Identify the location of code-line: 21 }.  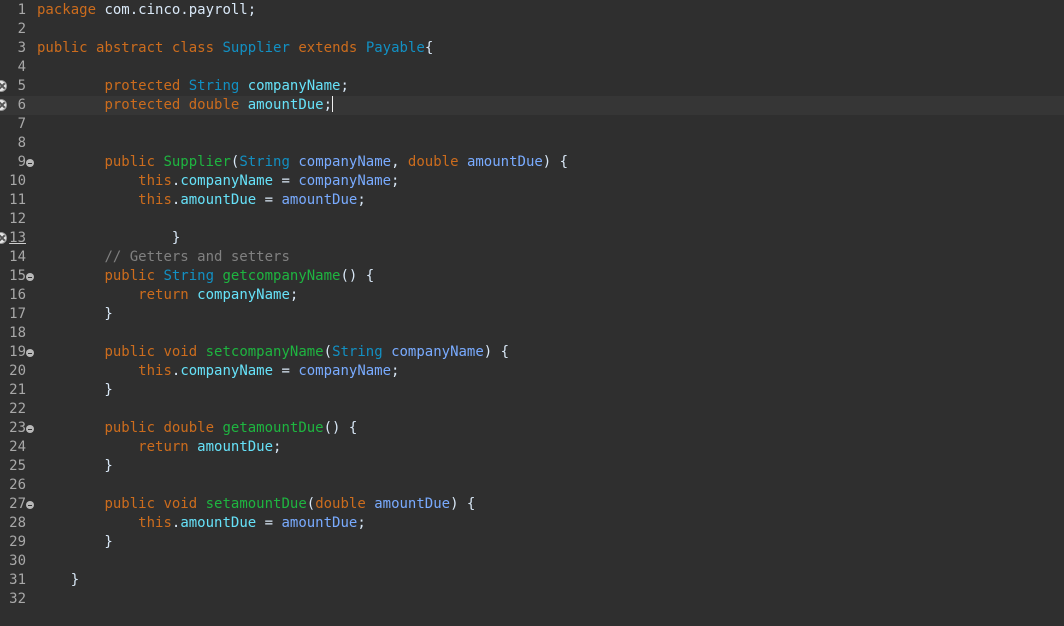
(532, 390).